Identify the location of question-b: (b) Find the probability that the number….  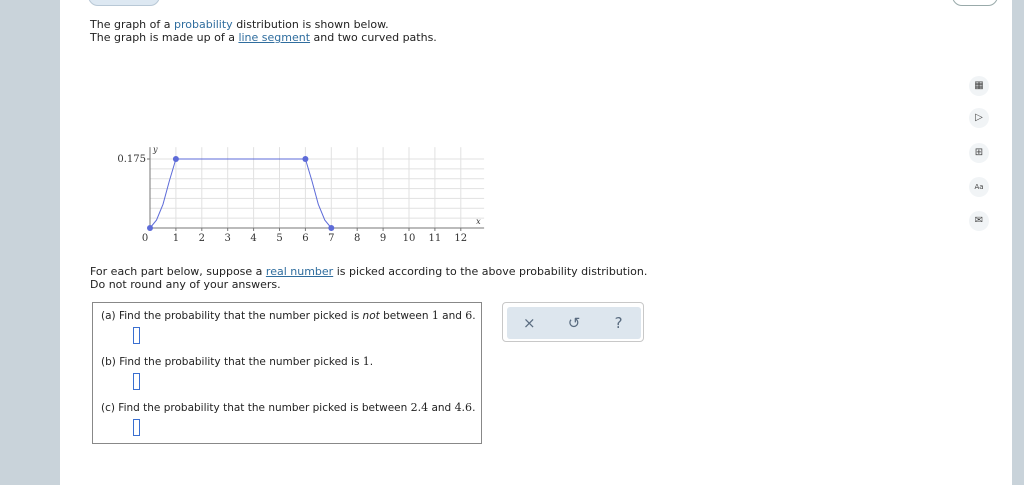
(237, 361).